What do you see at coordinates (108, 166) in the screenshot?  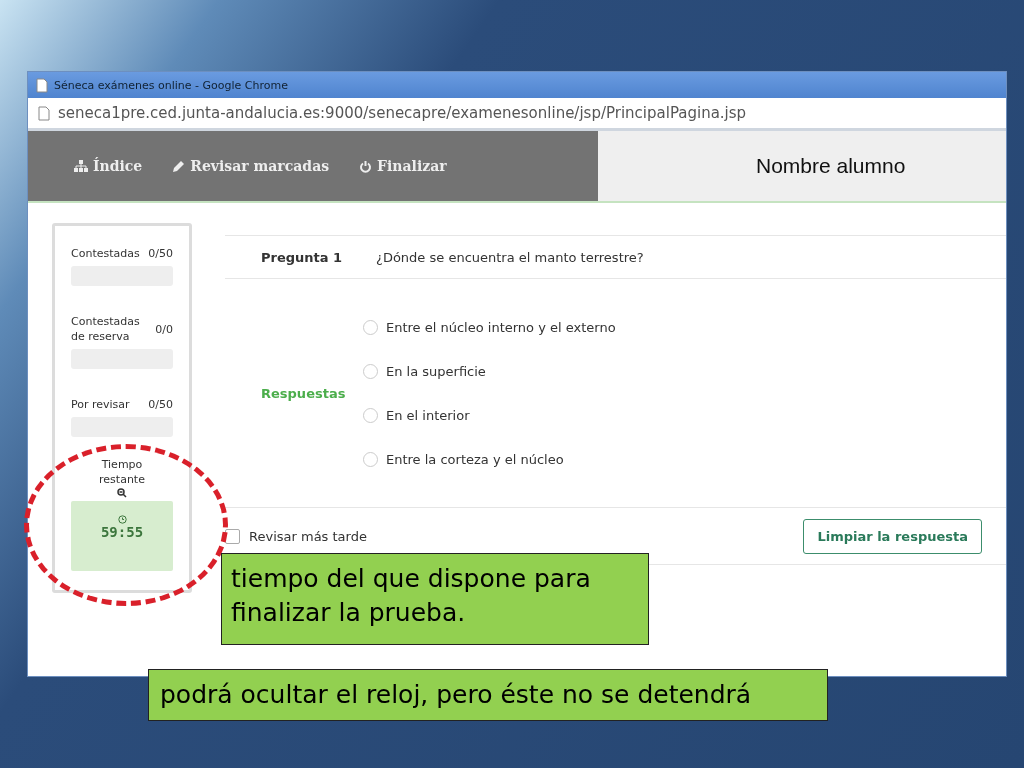 I see `nav-link: Índice` at bounding box center [108, 166].